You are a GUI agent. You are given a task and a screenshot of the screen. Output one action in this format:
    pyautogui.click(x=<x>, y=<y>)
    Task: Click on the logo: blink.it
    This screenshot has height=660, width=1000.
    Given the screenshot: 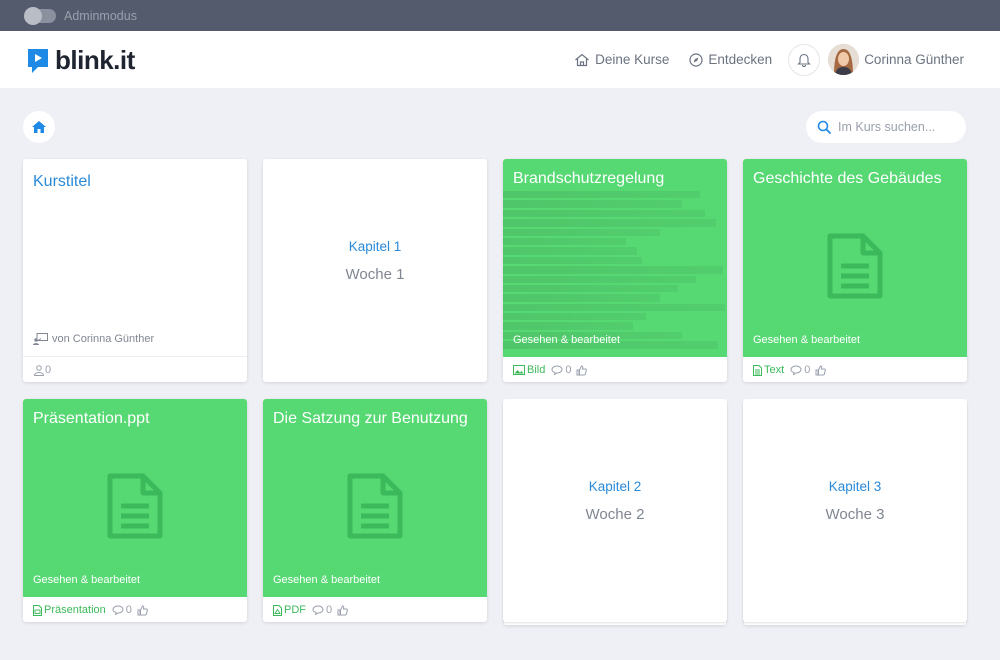 What is the action you would take?
    pyautogui.click(x=81, y=60)
    